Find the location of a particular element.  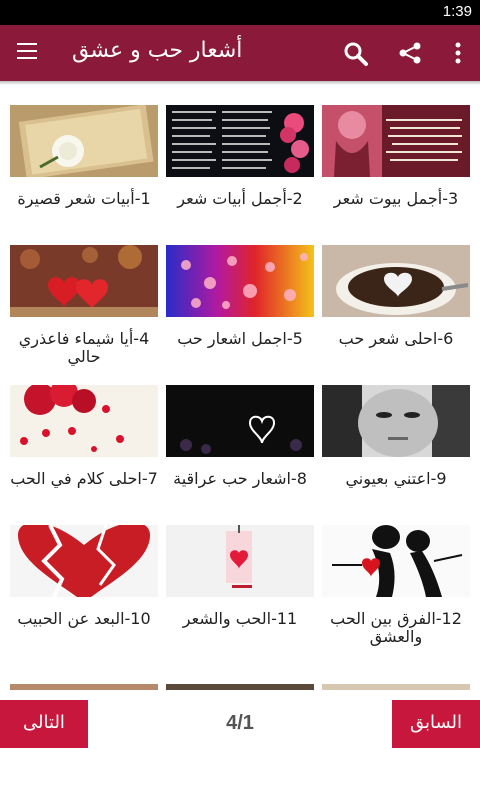

thumbnail-candle-heart is located at coordinates (240, 561).